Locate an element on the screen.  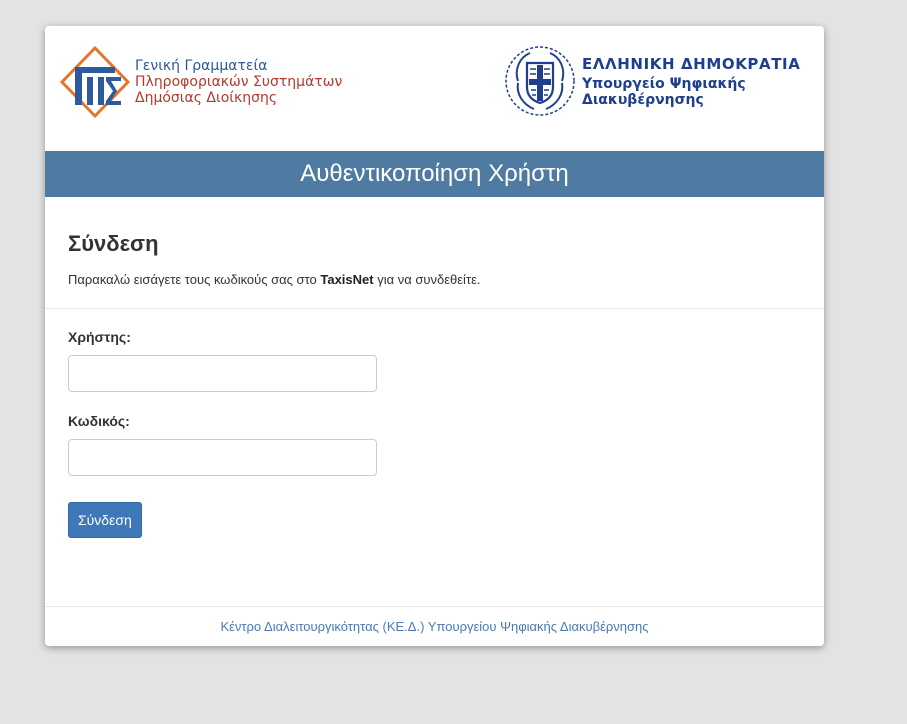
divider is located at coordinates (434, 308).